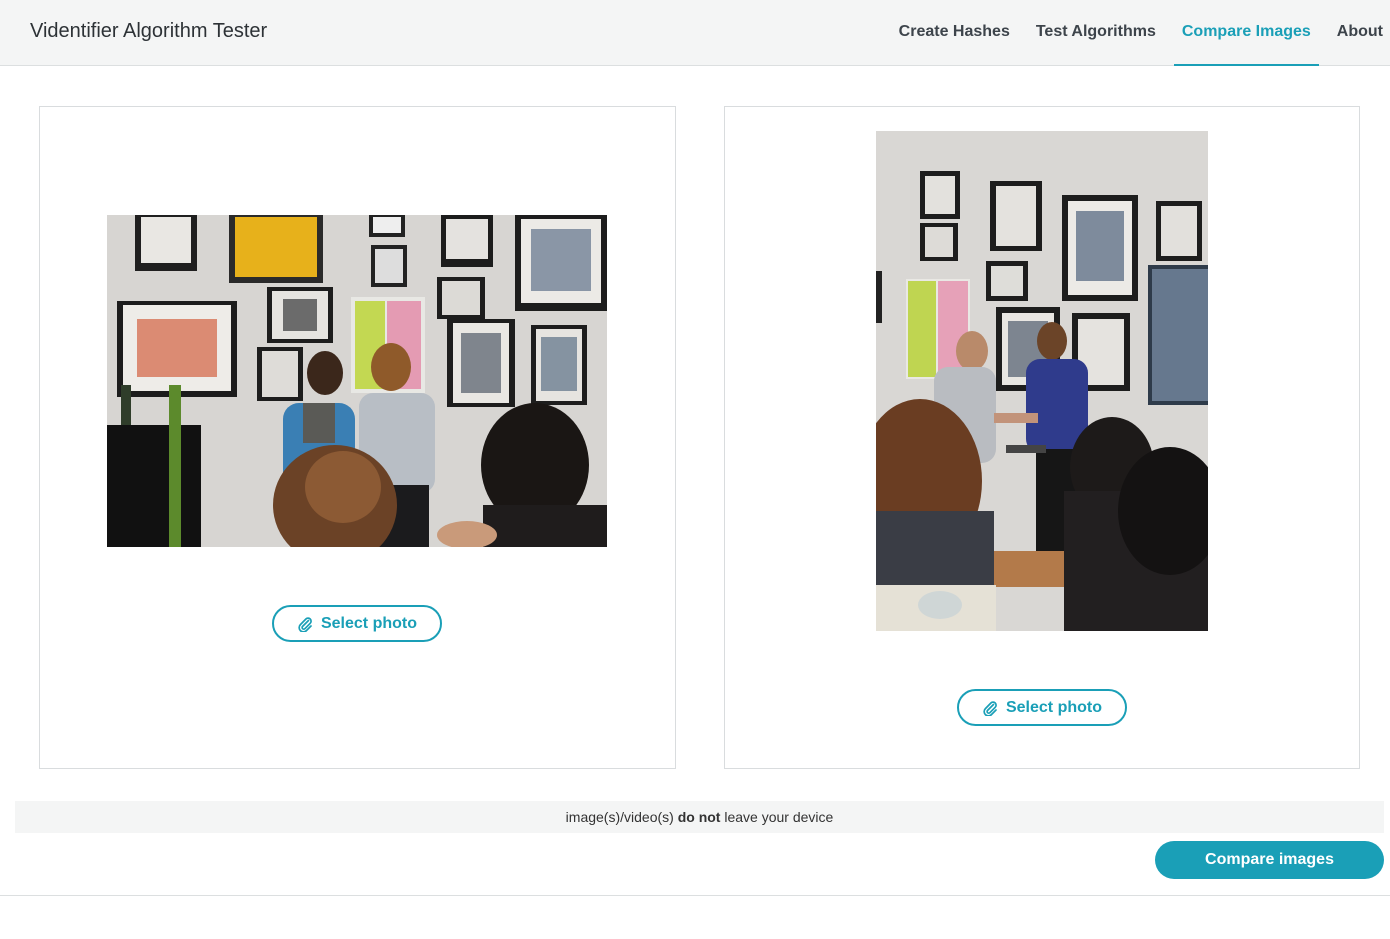  What do you see at coordinates (779, 817) in the screenshot?
I see `notice-suffix: leave your device` at bounding box center [779, 817].